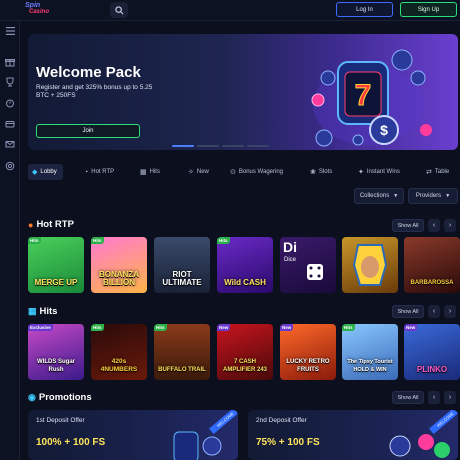 This screenshot has height=460, width=460. What do you see at coordinates (10, 82) in the screenshot?
I see `trophy-icon` at bounding box center [10, 82].